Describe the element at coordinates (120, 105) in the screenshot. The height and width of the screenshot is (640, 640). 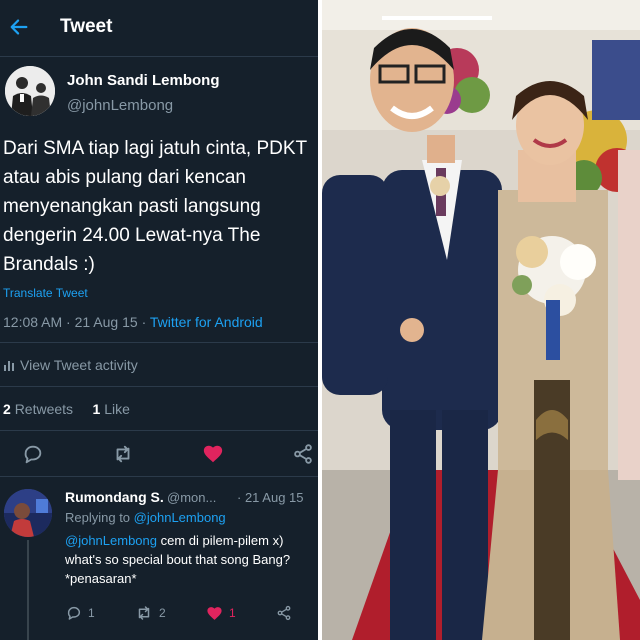
I see `author-handle: @johnLembong` at that location.